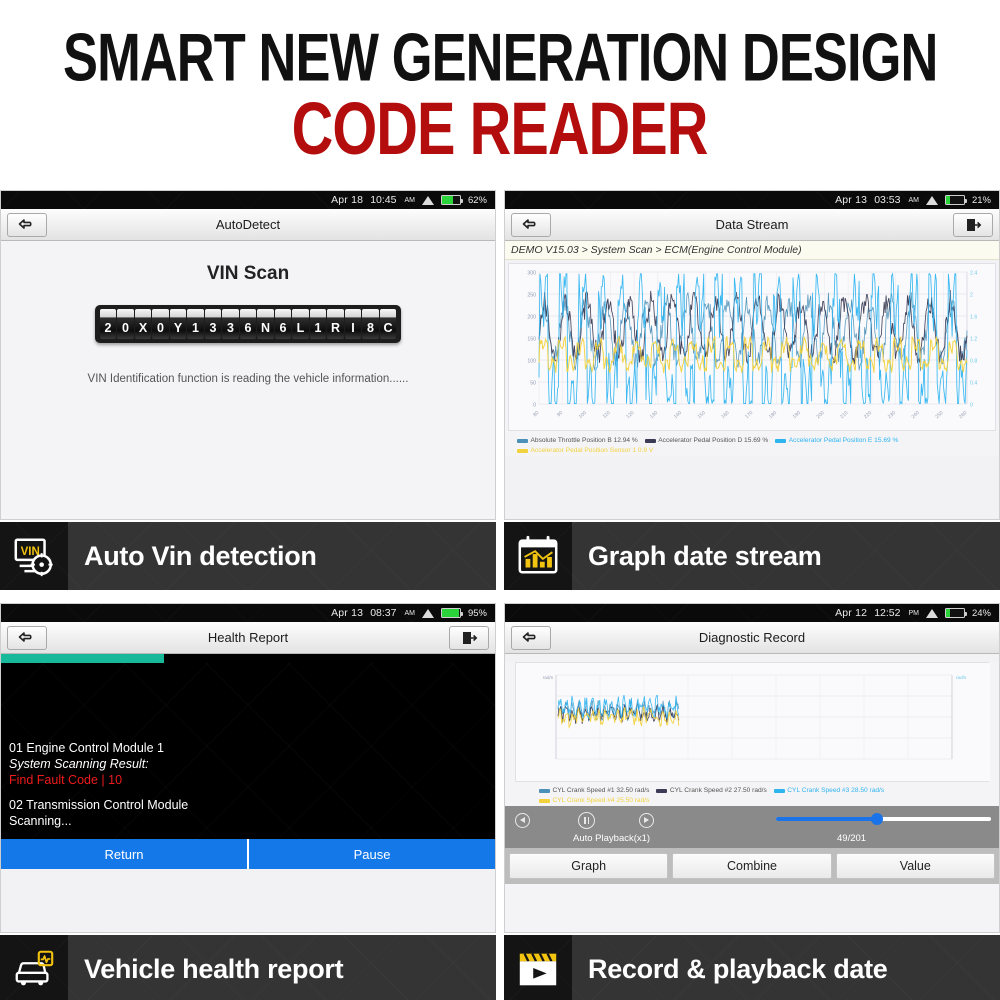 This screenshot has height=1000, width=1000. I want to click on value-button: Value, so click(915, 866).